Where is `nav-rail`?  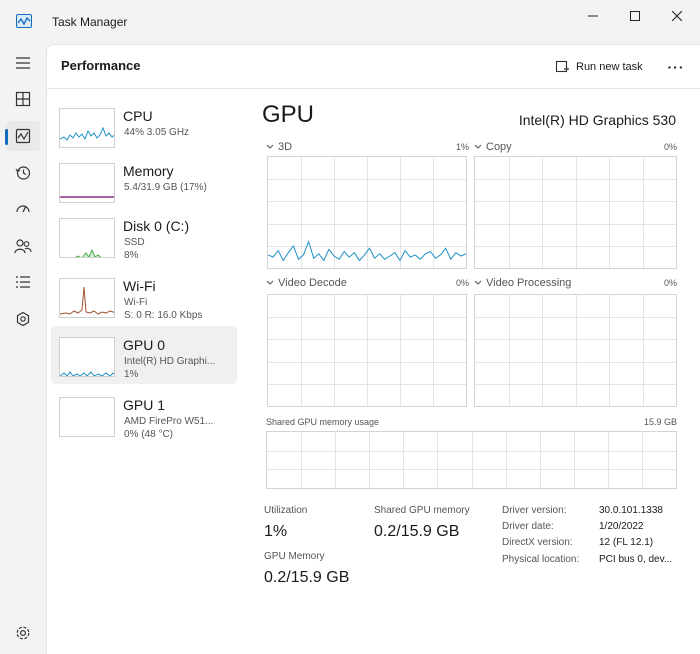 nav-rail is located at coordinates (23, 349).